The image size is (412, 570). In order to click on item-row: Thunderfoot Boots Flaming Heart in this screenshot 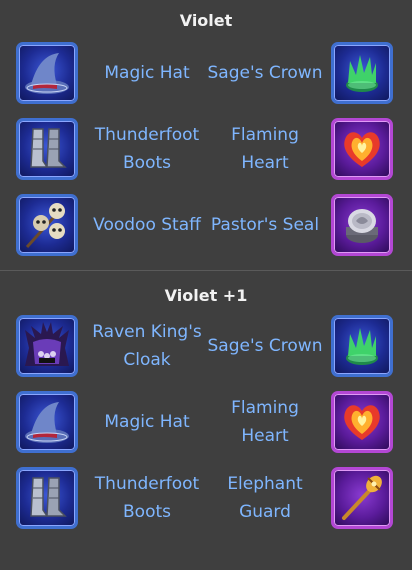, I will do `click(206, 149)`.